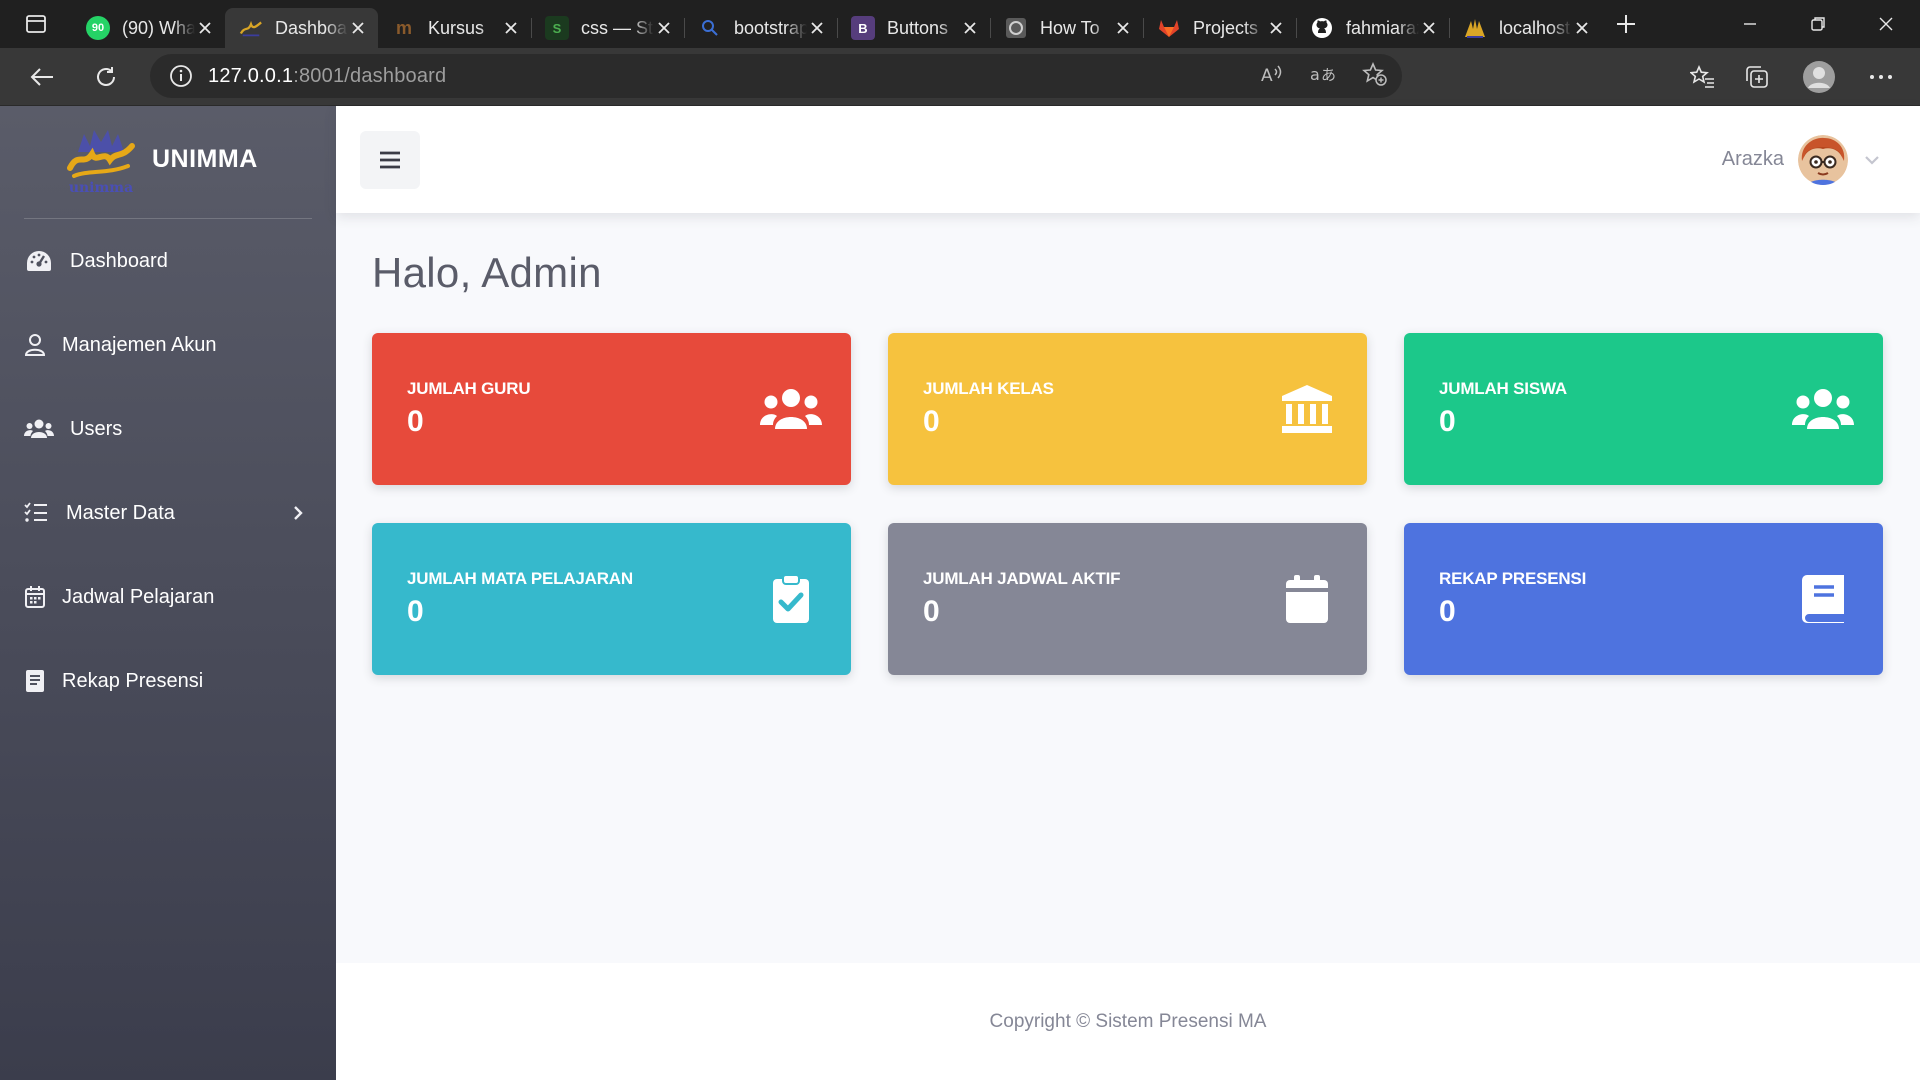 This screenshot has width=1920, height=1080. What do you see at coordinates (1022, 578) in the screenshot?
I see `stat-card-label: JUMLAH JADWAL AKTIF` at bounding box center [1022, 578].